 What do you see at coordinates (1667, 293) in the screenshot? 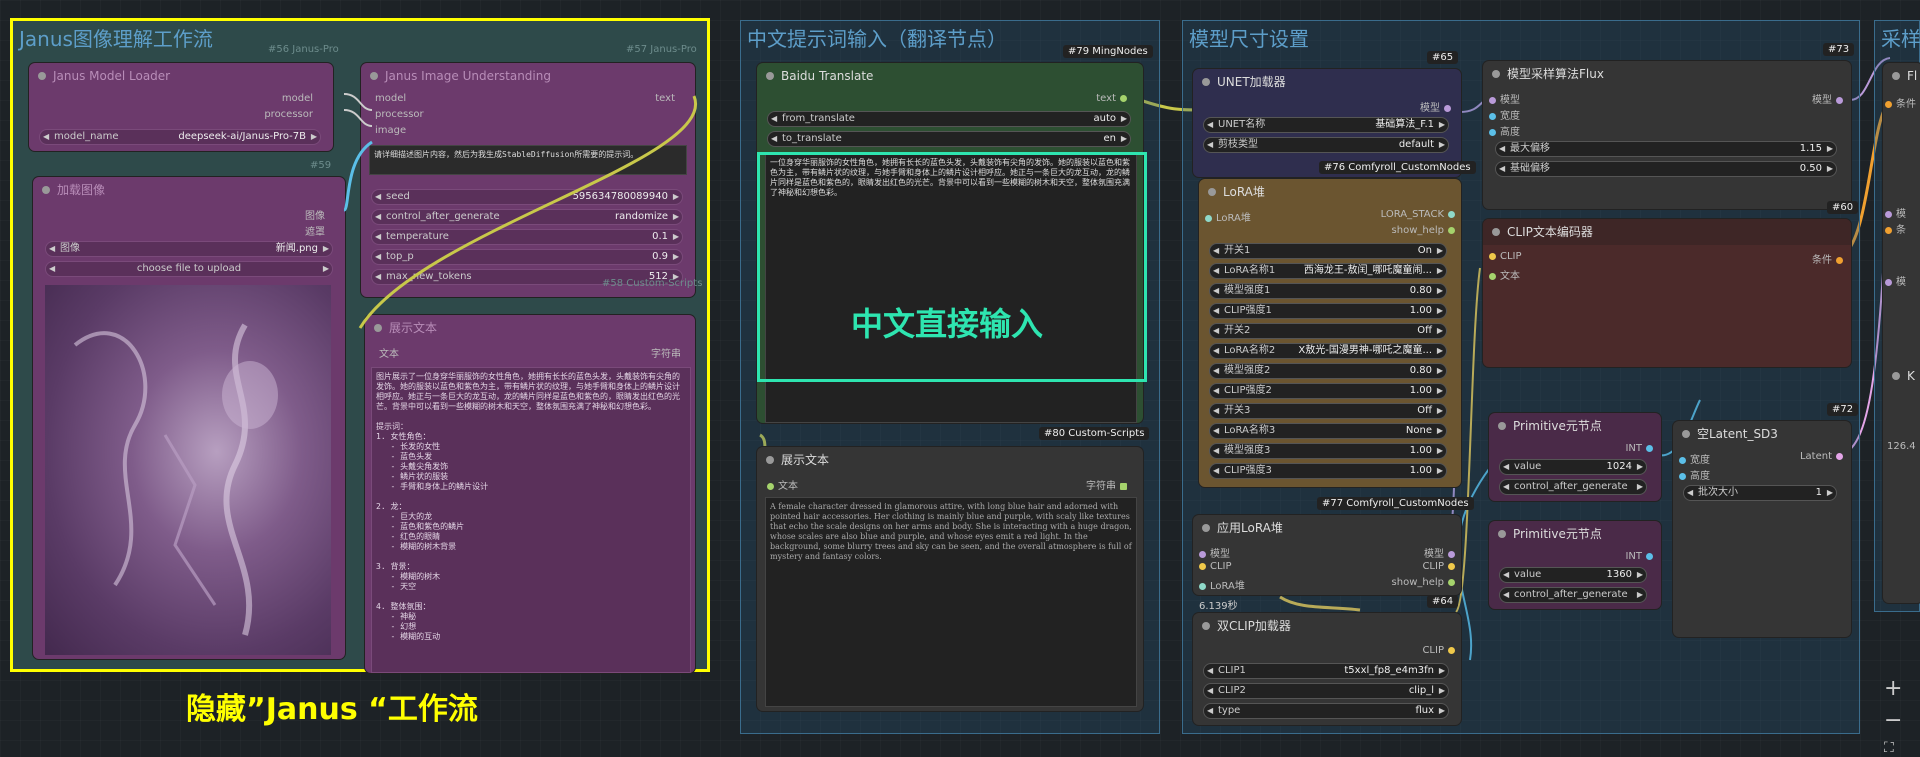
I see `clip-text-encoder-node: CLIP文本编码器 CLIP 文本 条件` at bounding box center [1667, 293].